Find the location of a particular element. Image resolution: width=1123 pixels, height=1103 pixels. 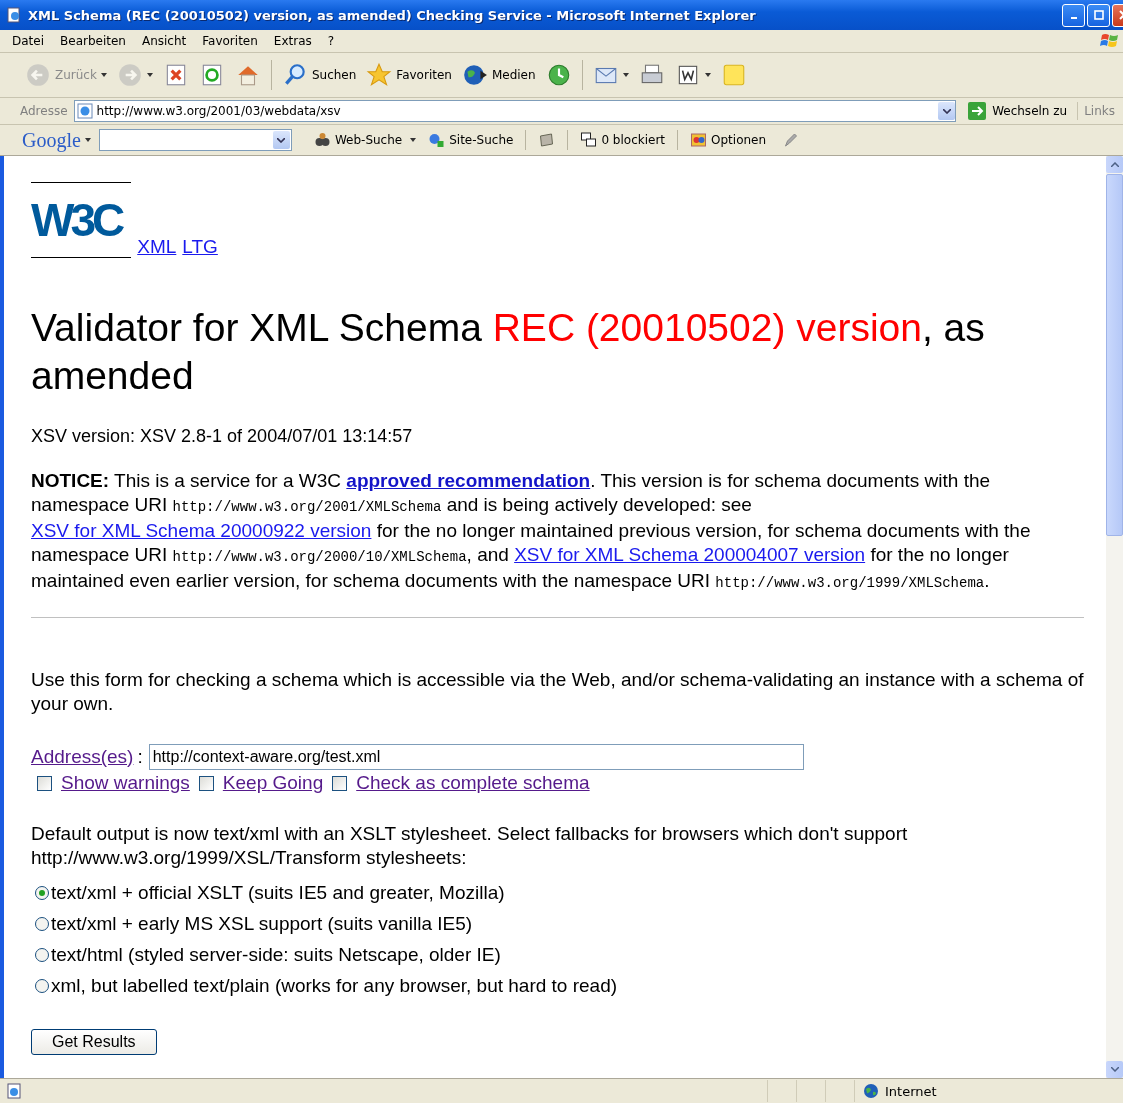

scroll-up-icon is located at coordinates (1114, 164).